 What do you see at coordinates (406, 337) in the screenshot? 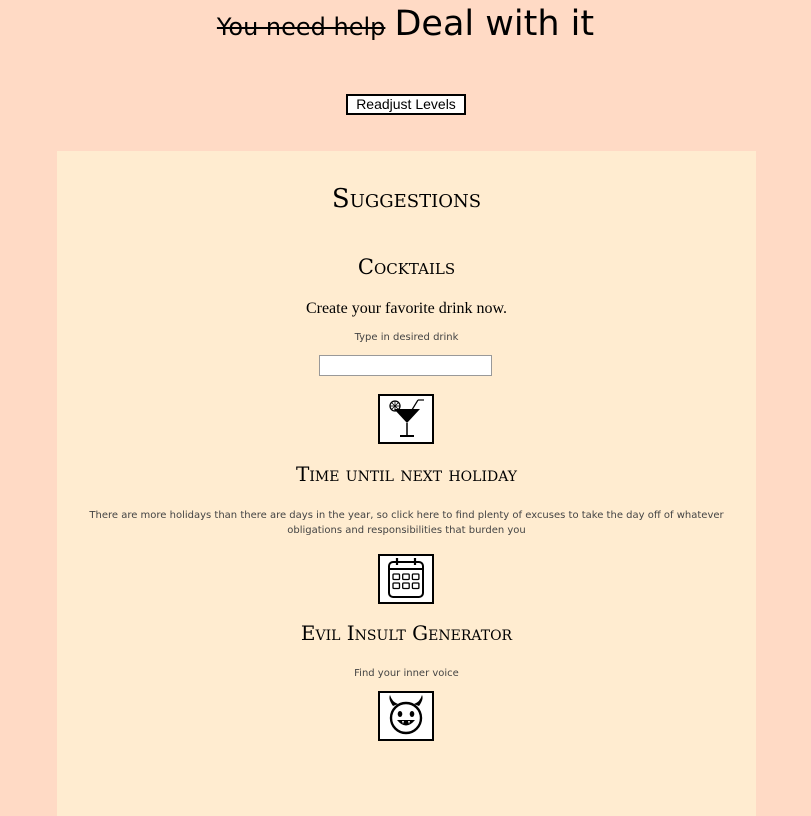
I see `drink-input-label: Type in desired drink` at bounding box center [406, 337].